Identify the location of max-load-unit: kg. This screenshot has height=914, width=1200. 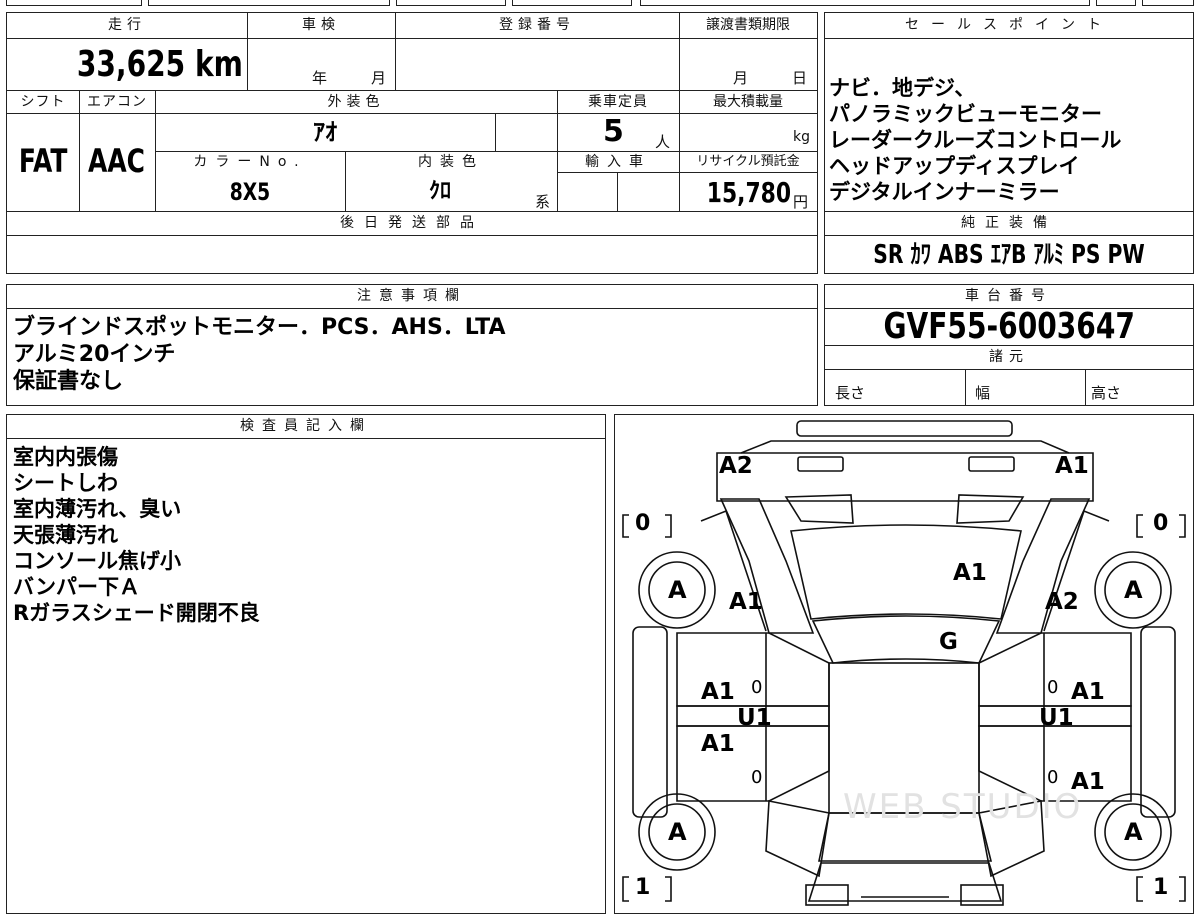
(801, 137).